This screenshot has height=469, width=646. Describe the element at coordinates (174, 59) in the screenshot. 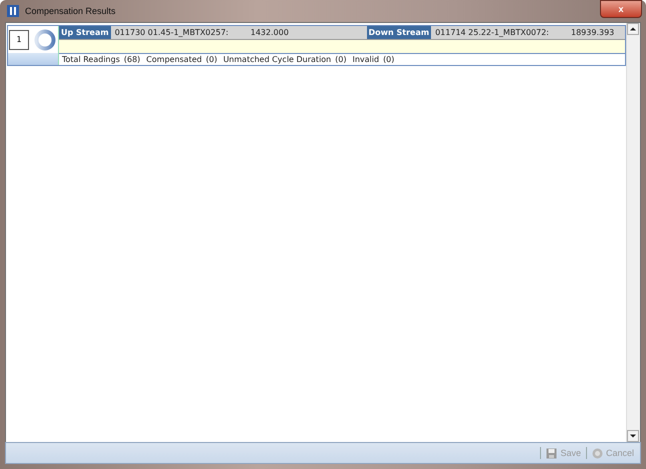

I see `stat-label: Compensated` at that location.